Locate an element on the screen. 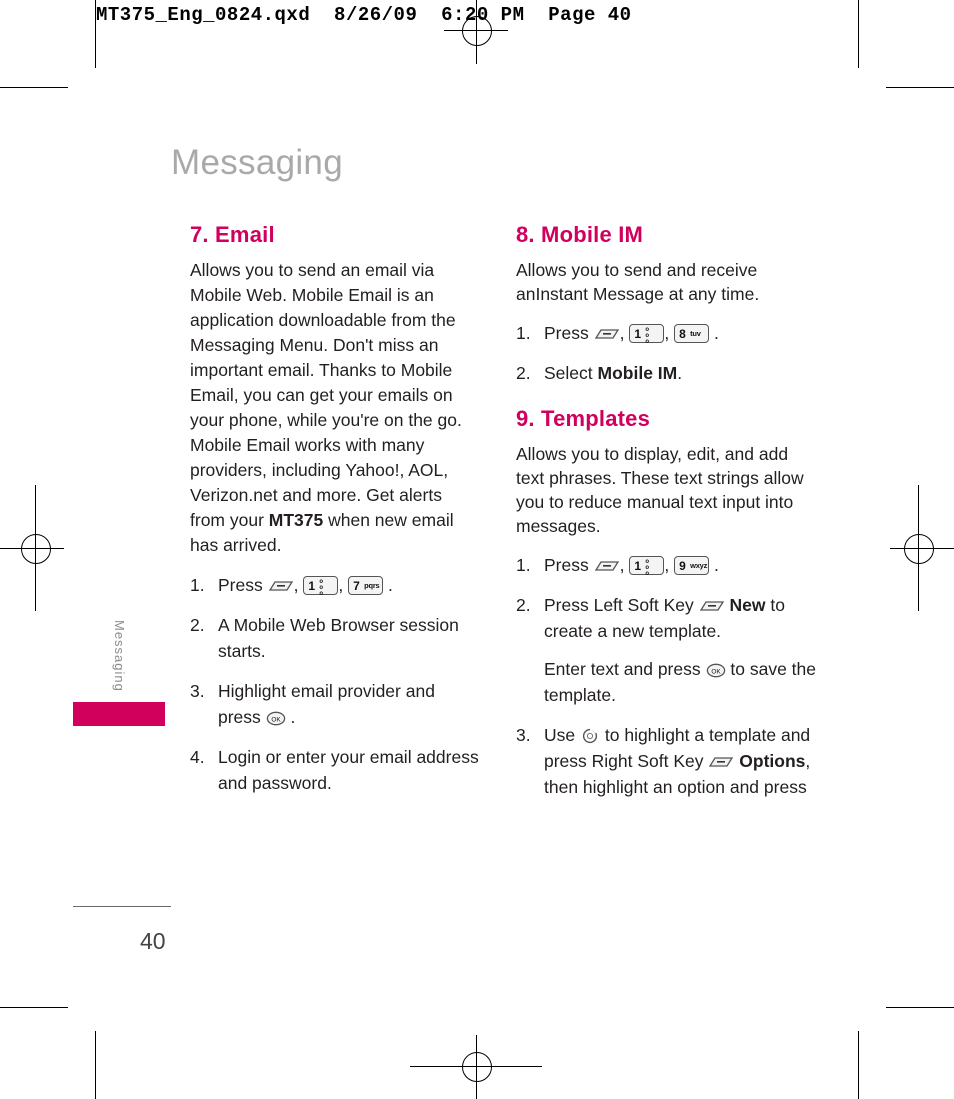  registration-left-circle is located at coordinates (36, 549).